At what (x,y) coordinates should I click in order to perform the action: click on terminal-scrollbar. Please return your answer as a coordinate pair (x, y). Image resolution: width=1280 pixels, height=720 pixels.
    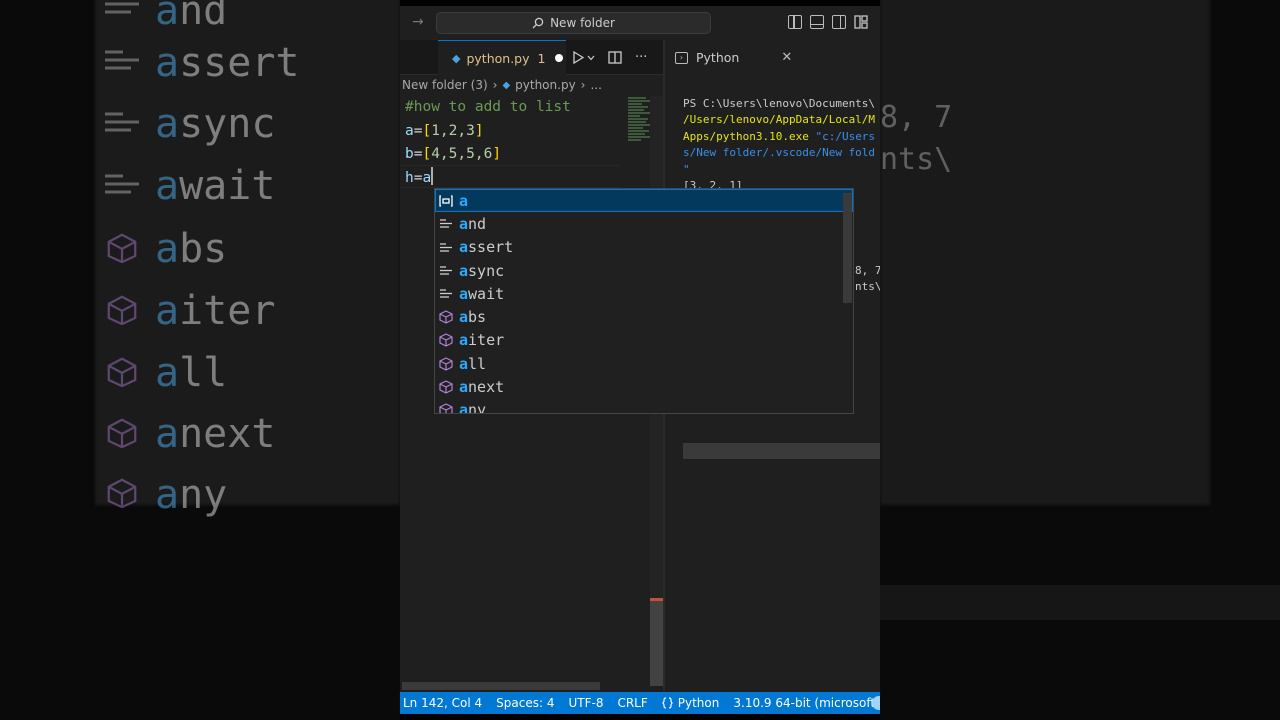
    Looking at the image, I should click on (781, 451).